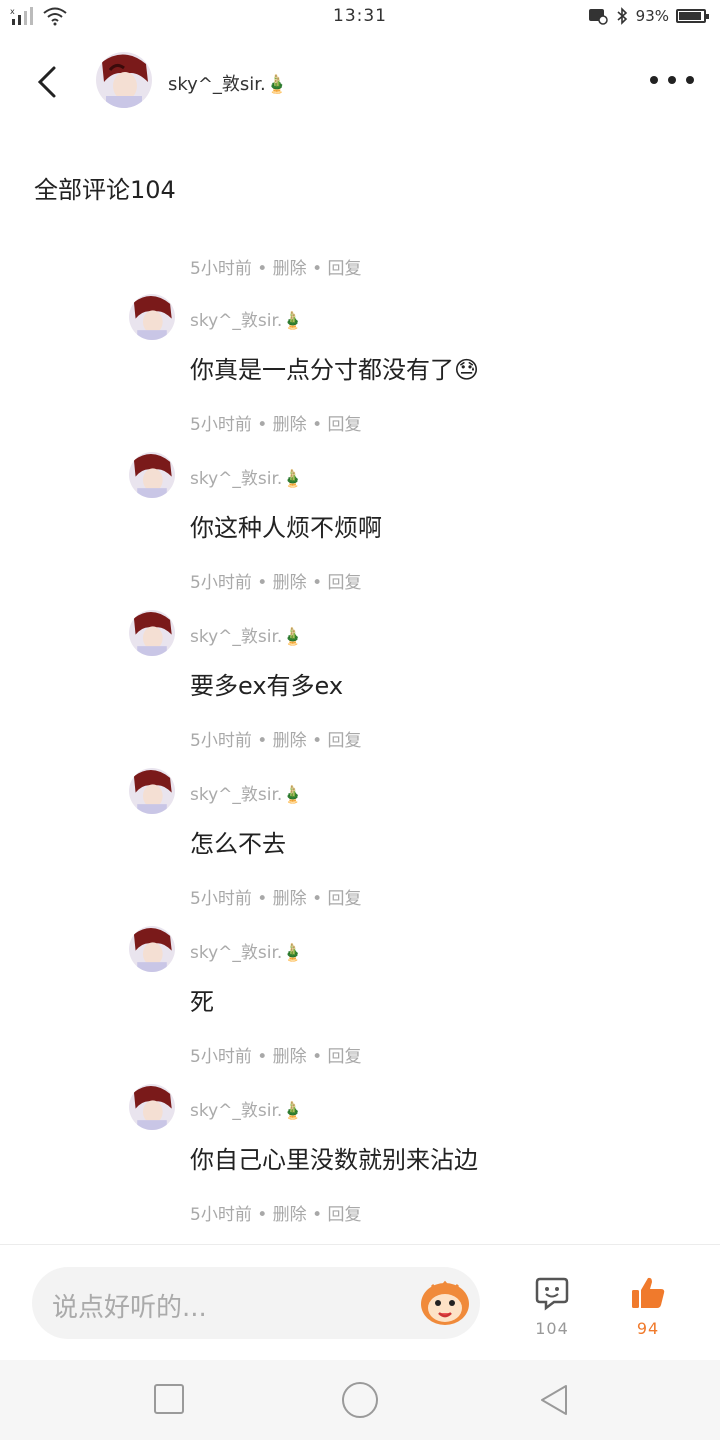 The height and width of the screenshot is (1440, 720). Describe the element at coordinates (360, 18) in the screenshot. I see `status-bar: x 13:31 93%` at that location.